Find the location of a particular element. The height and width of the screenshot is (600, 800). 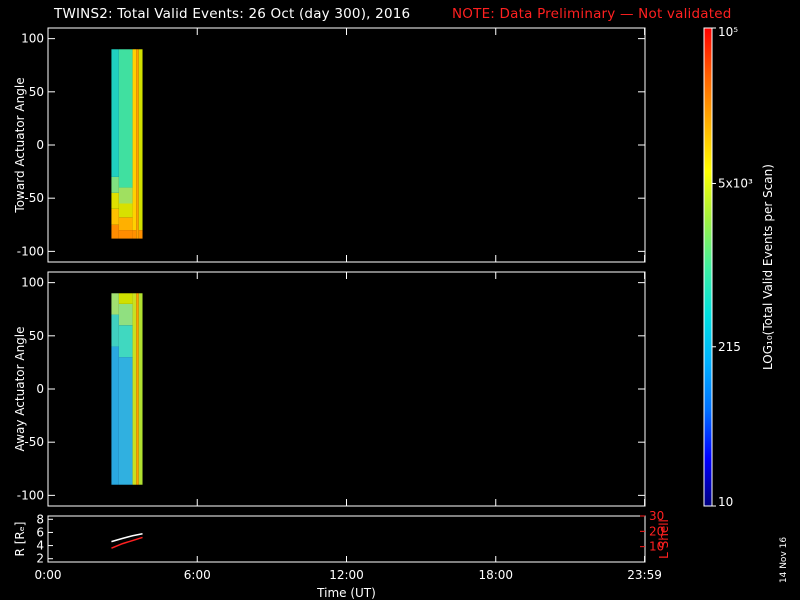

lshell-ylabel: L Shell is located at coordinates (664, 539).